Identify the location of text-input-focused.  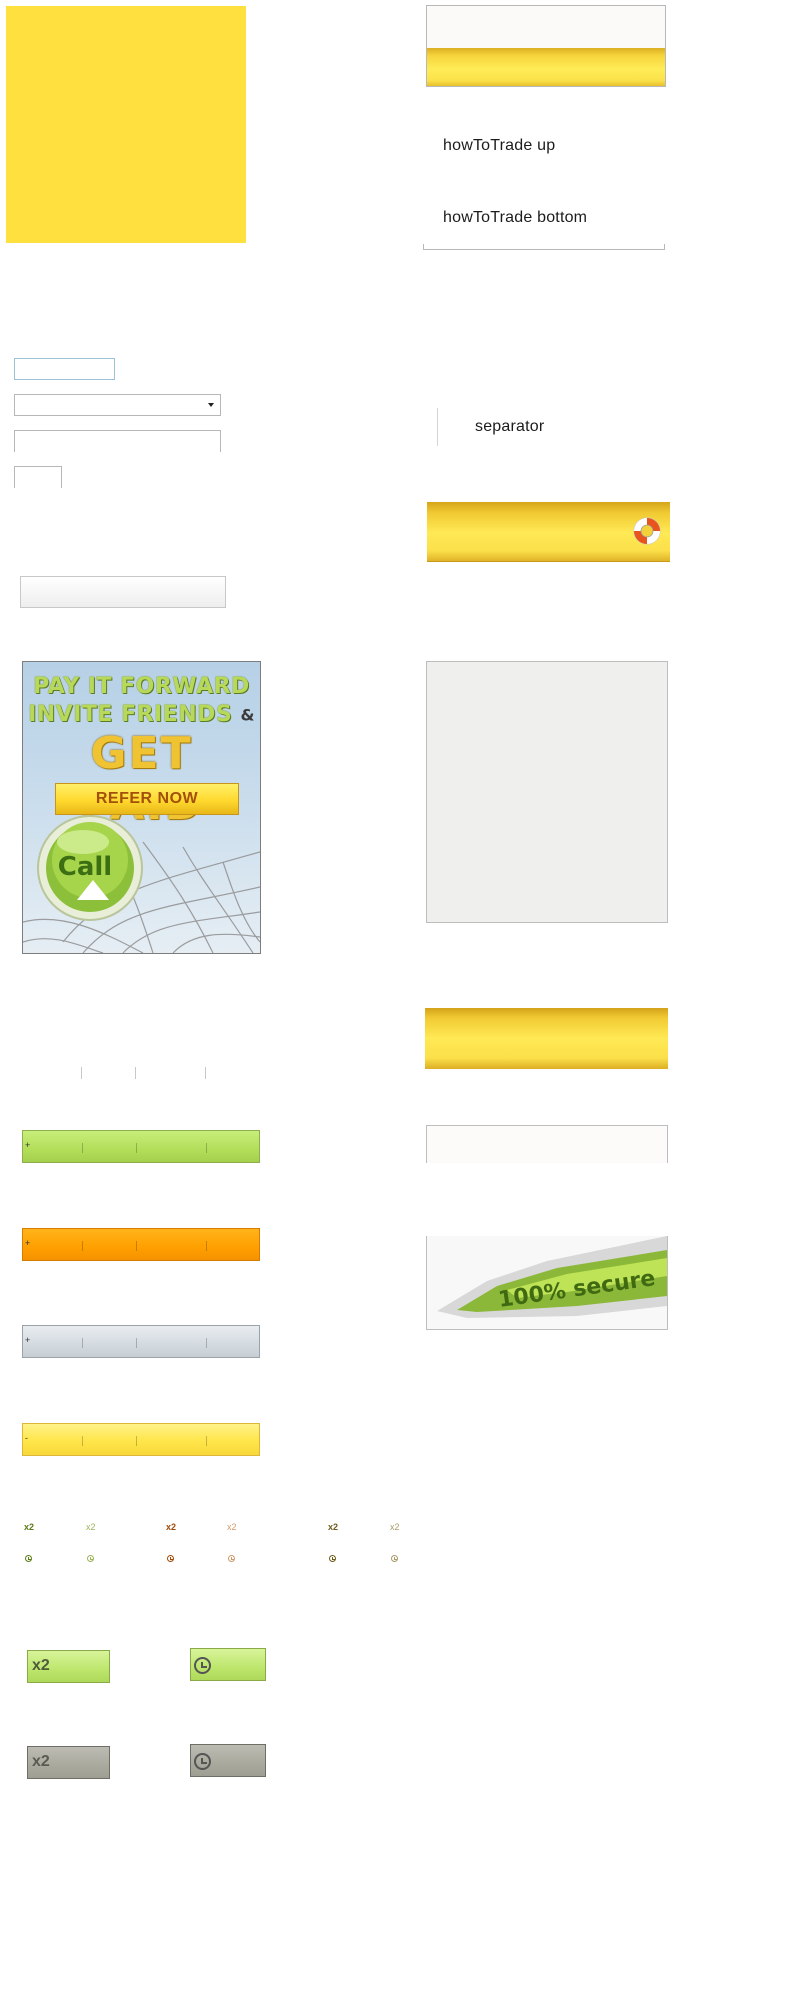
(64, 369).